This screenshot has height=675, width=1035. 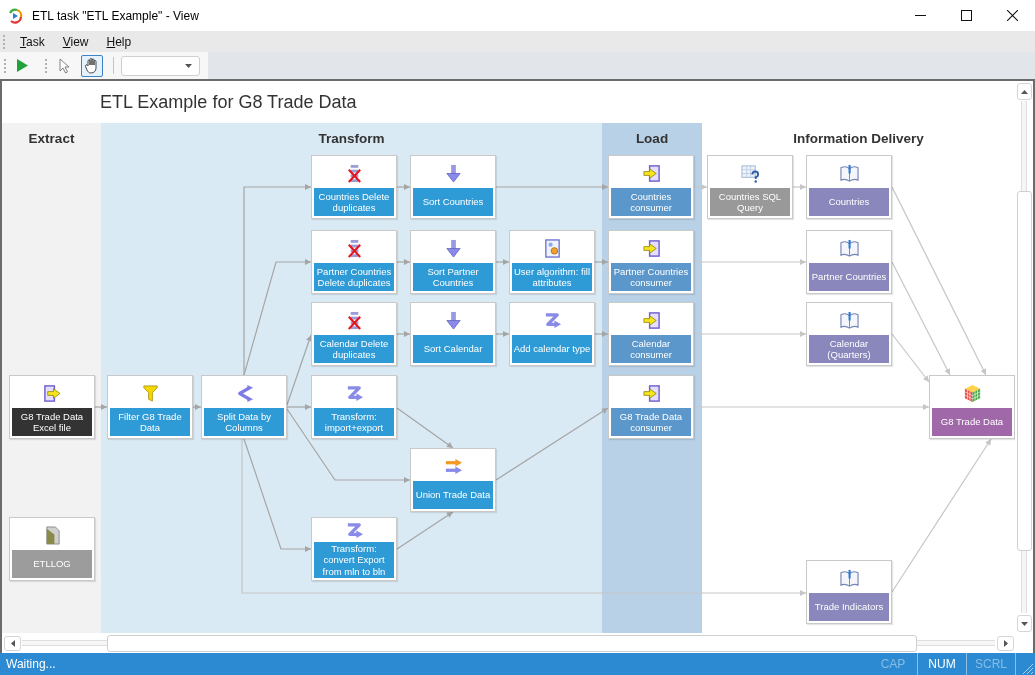 I want to click on node-label: Calendar consumer, so click(x=651, y=349).